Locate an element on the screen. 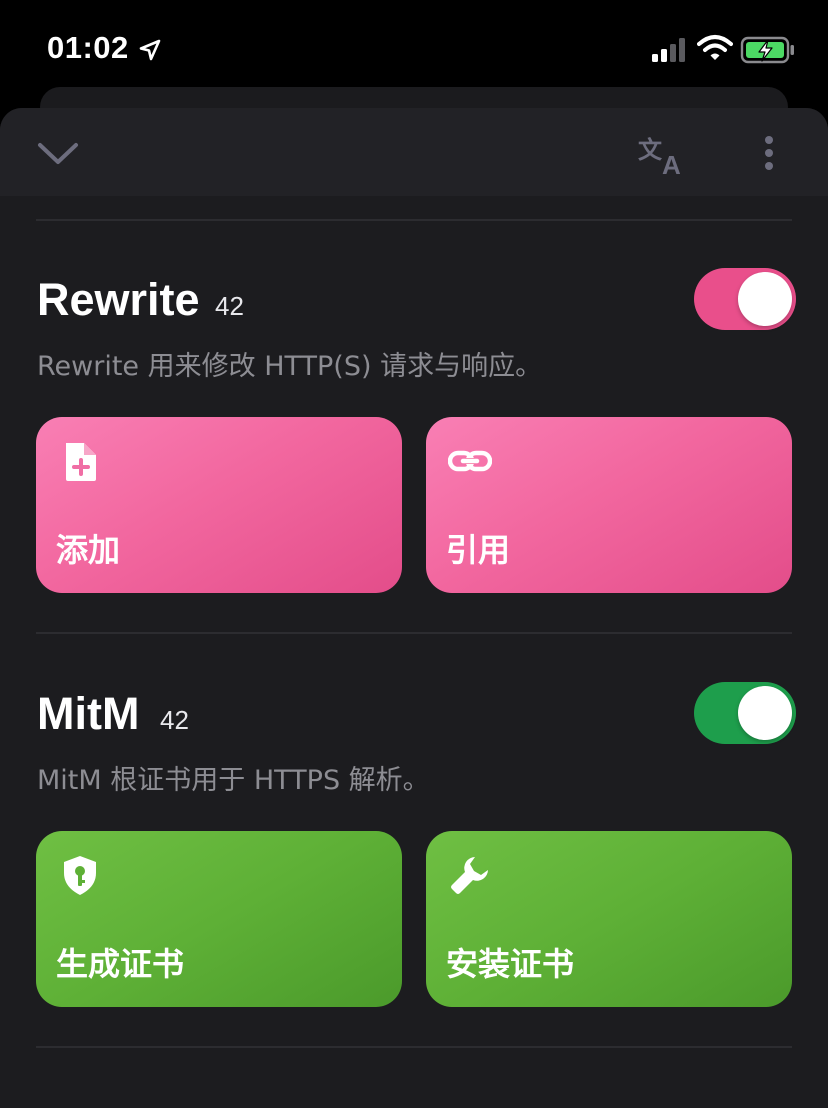 This screenshot has width=828, height=1108. add-rewrite-button: 添加 is located at coordinates (219, 505).